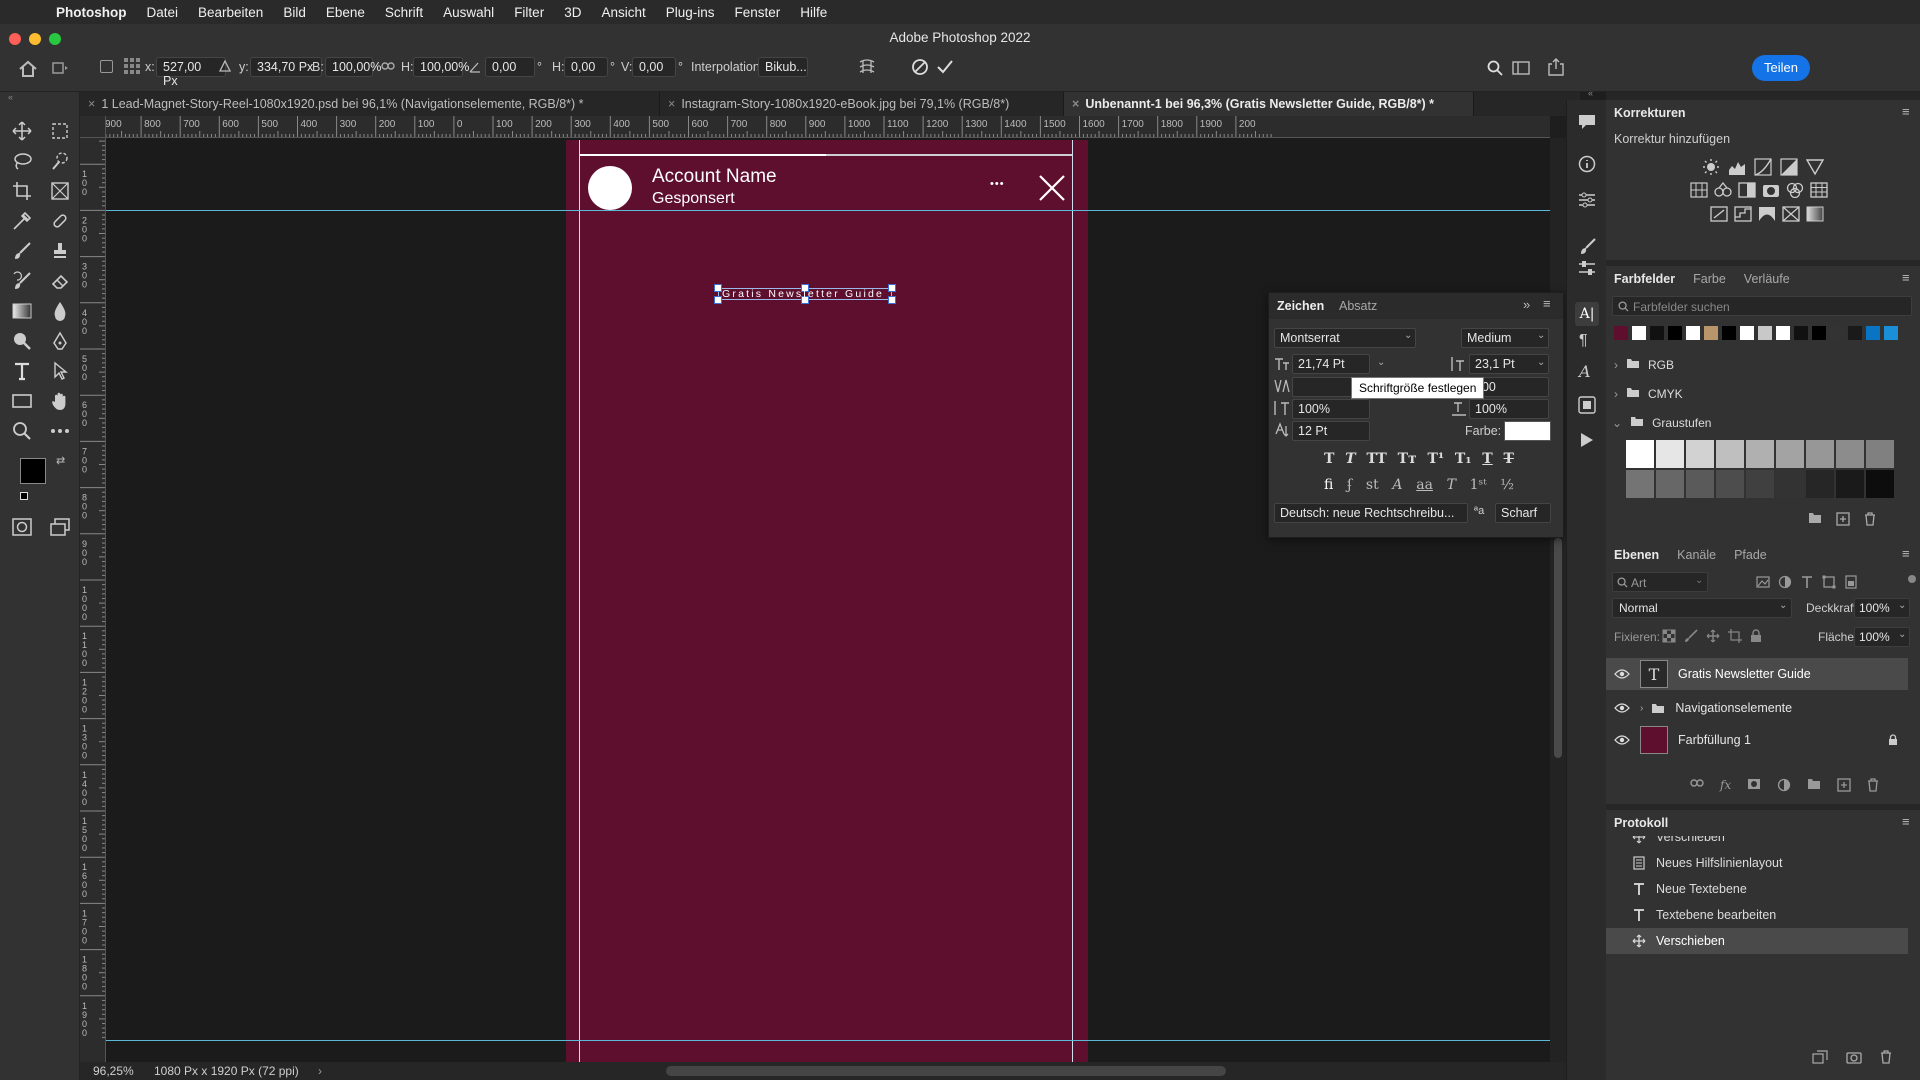  Describe the element at coordinates (1523, 513) in the screenshot. I see `antialias-select: Scharf` at that location.